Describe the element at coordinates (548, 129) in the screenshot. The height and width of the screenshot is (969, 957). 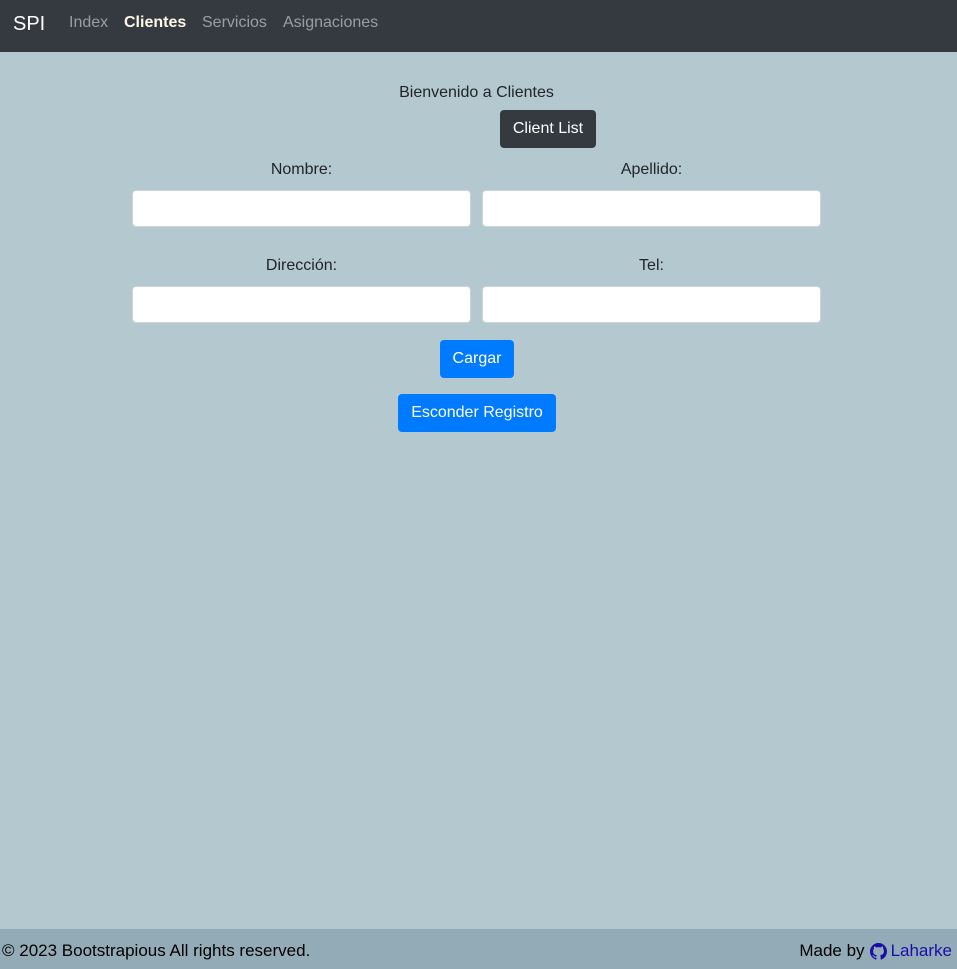
I see `client-list-button: Client List` at that location.